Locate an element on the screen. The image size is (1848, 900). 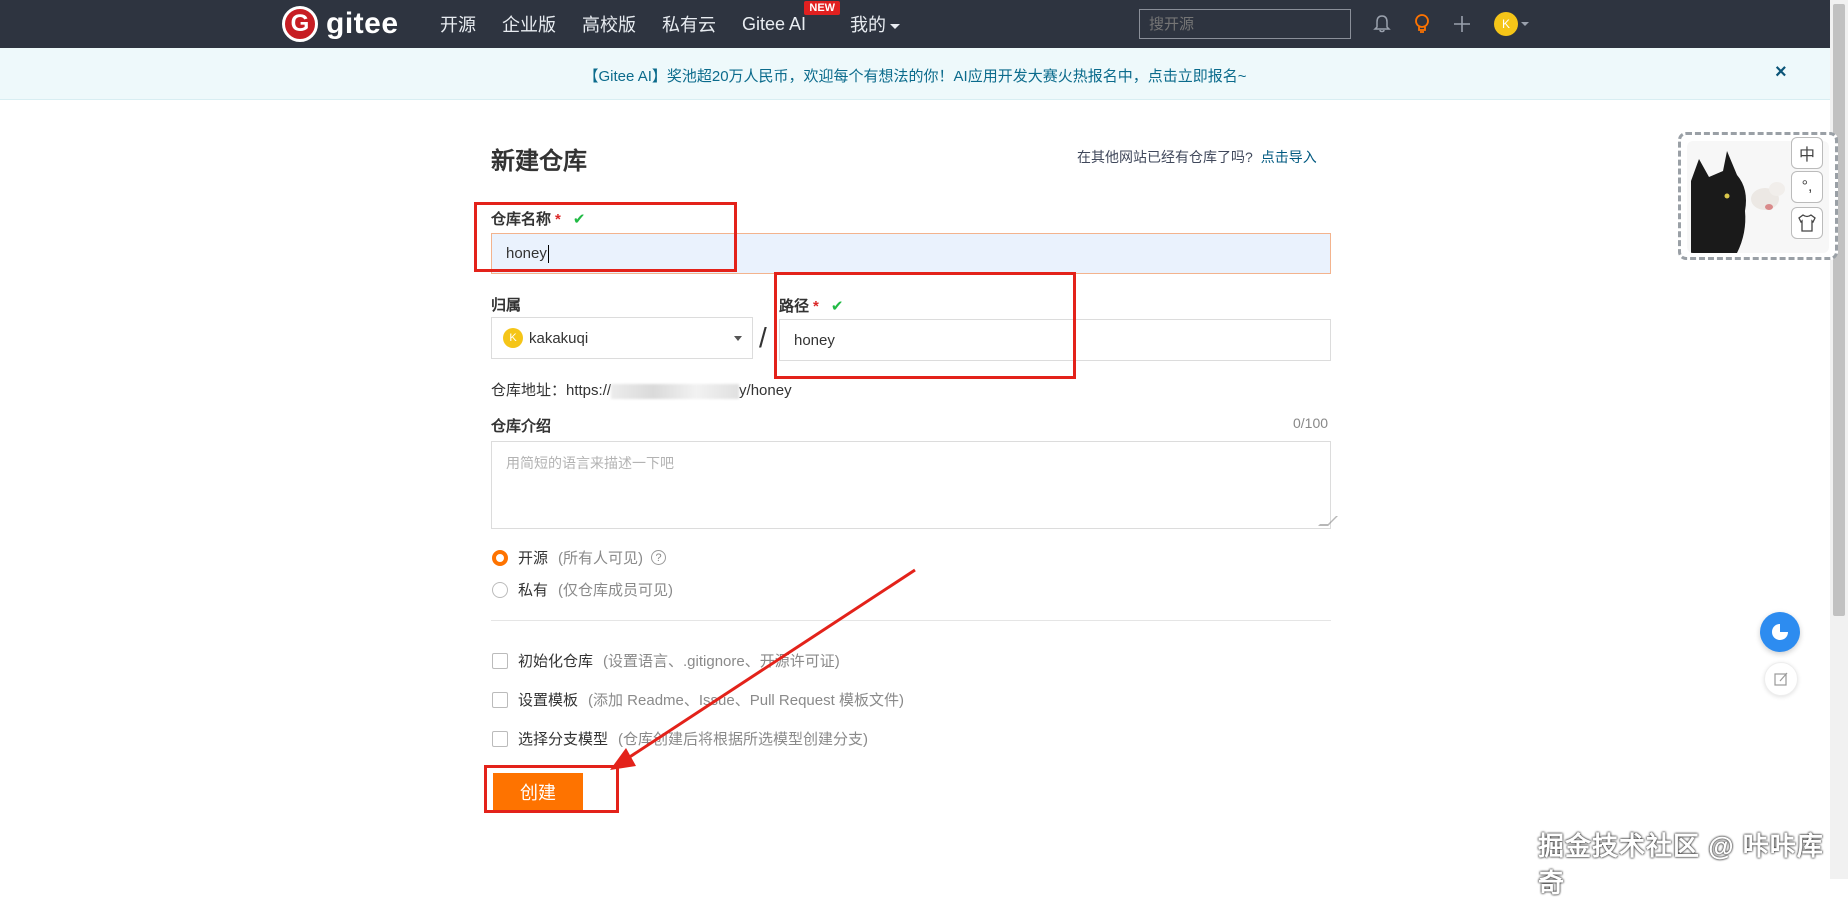
option-init-repo-label: 初始化仓库 is located at coordinates (556, 661).